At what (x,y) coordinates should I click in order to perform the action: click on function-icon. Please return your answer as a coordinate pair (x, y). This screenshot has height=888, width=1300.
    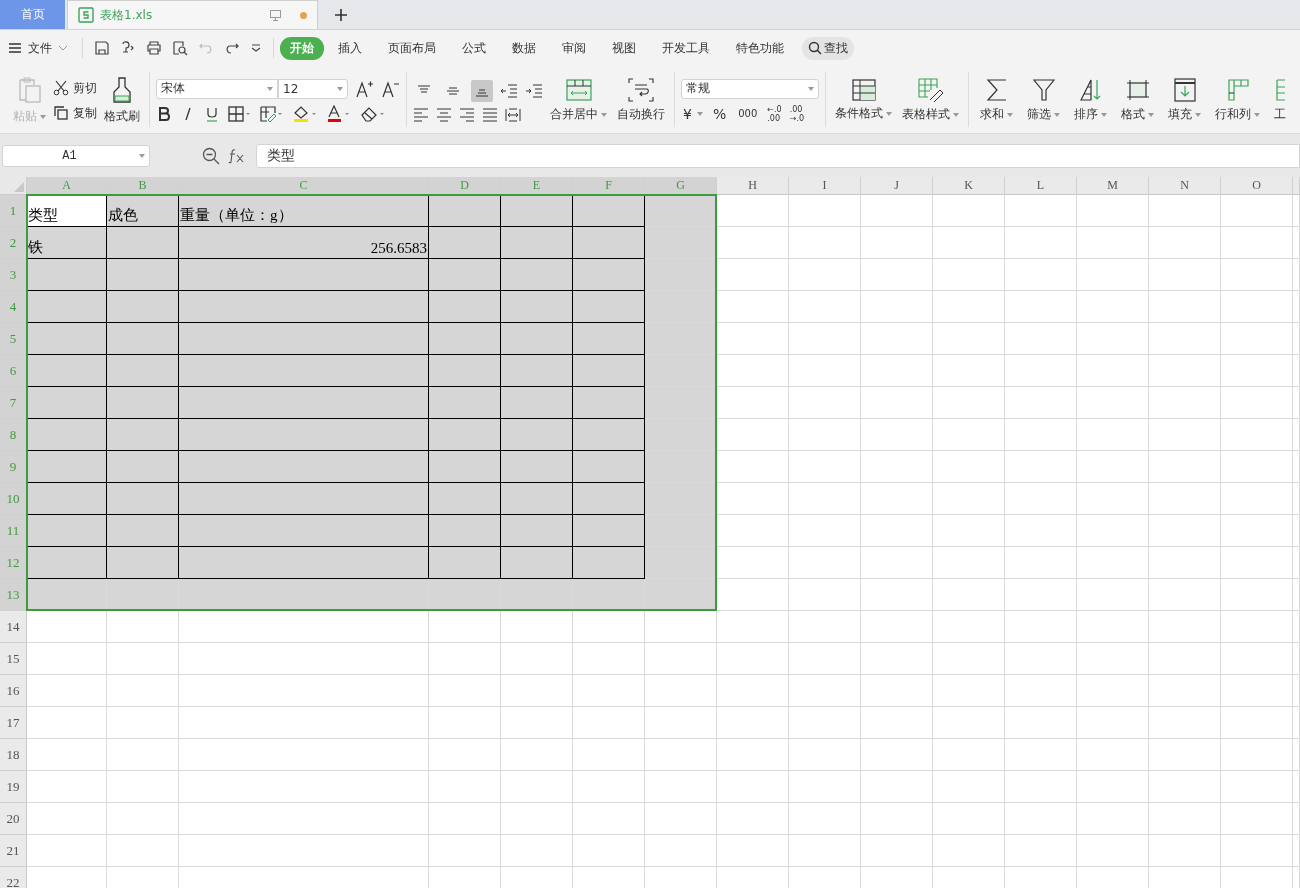
    Looking at the image, I should click on (237, 155).